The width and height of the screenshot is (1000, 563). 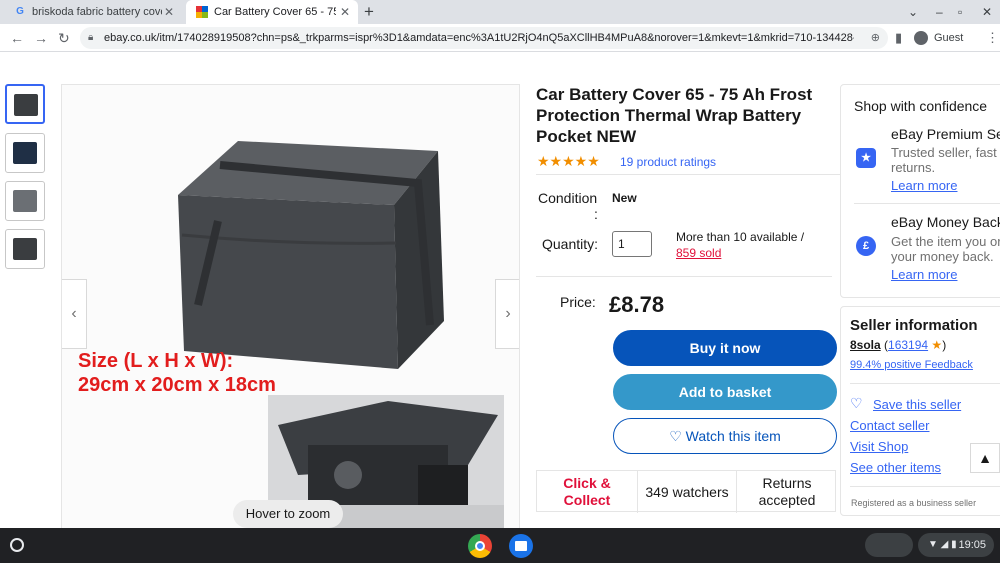 I want to click on product-ratings-link: 19 product ratings, so click(x=668, y=162).